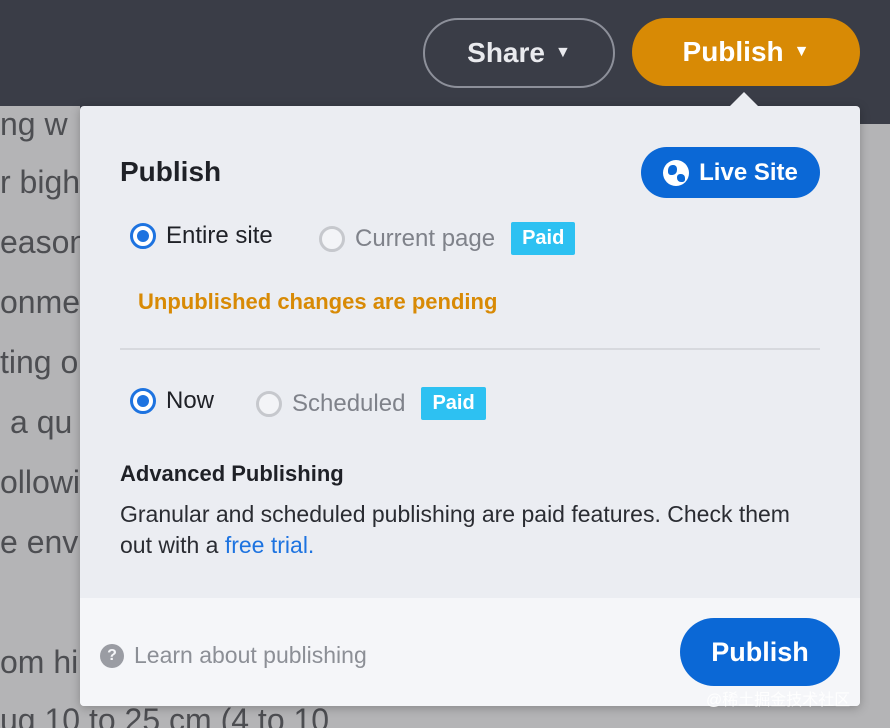 The width and height of the screenshot is (890, 728). What do you see at coordinates (171, 171) in the screenshot?
I see `popup-title: Publish` at bounding box center [171, 171].